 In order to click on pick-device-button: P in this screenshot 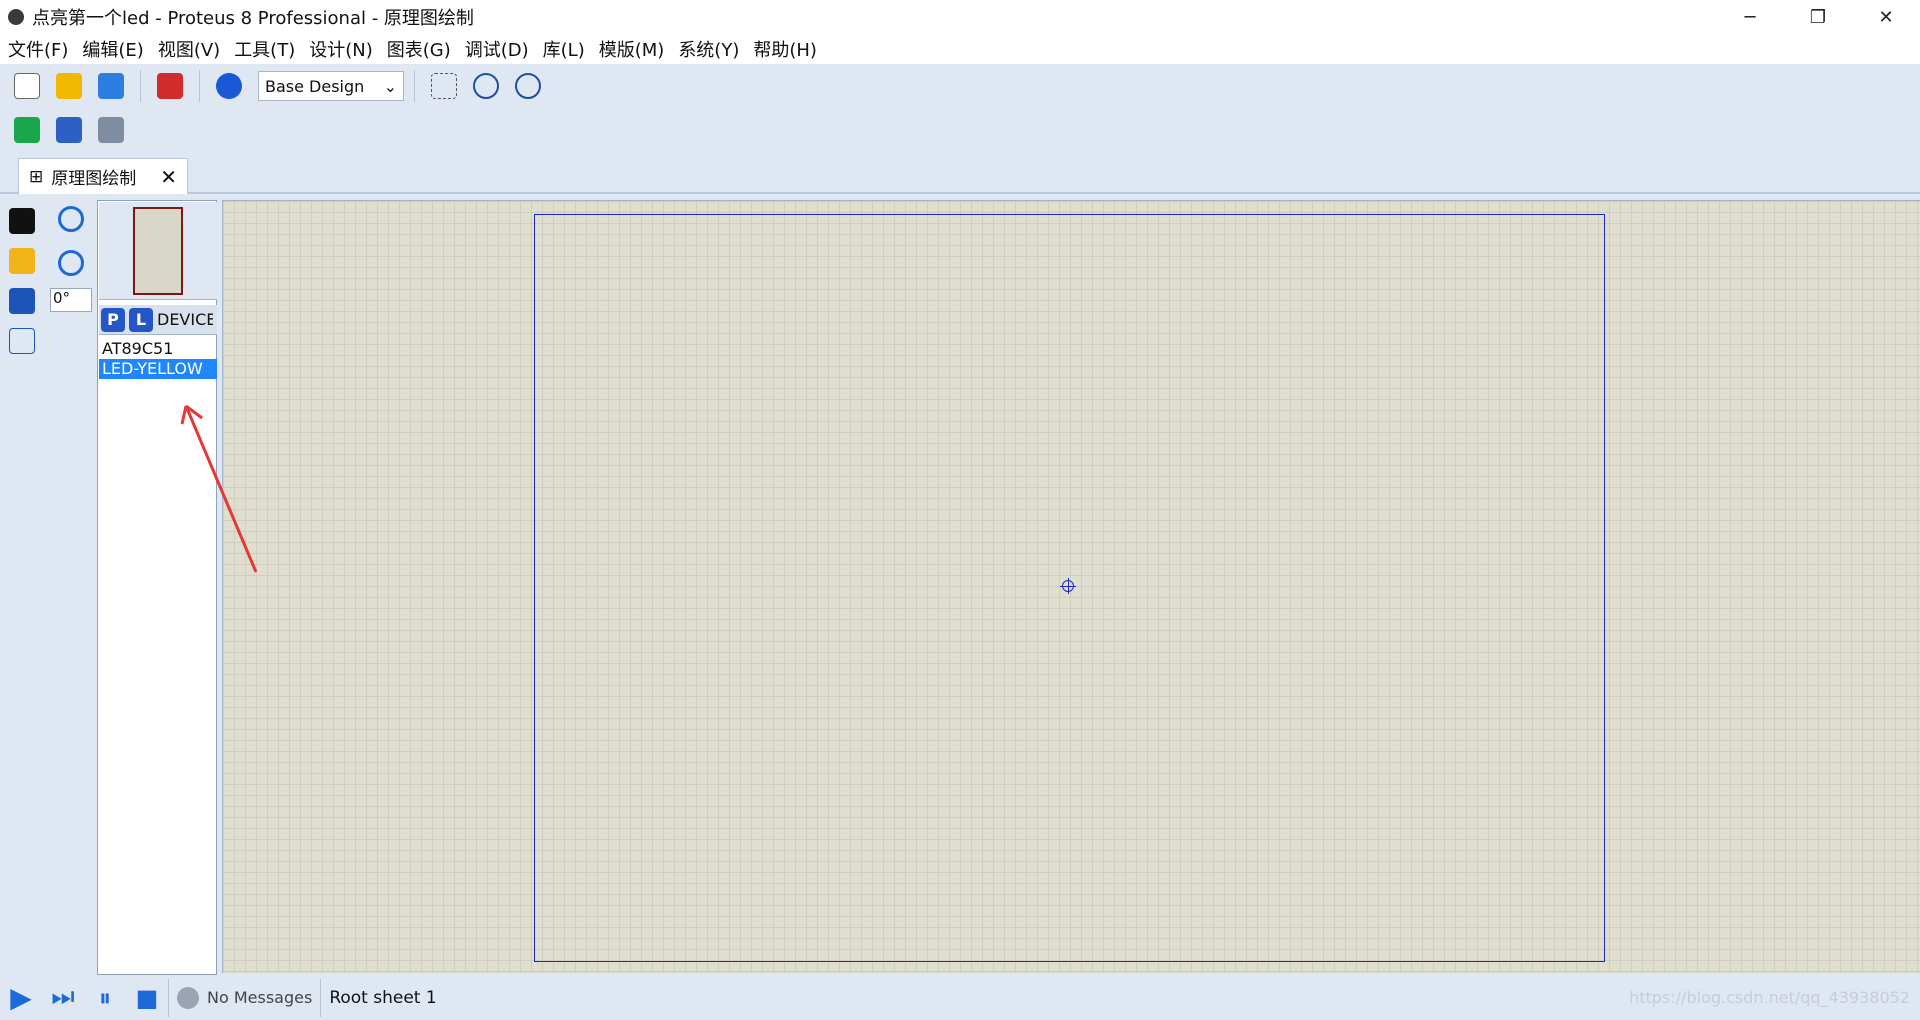, I will do `click(113, 319)`.